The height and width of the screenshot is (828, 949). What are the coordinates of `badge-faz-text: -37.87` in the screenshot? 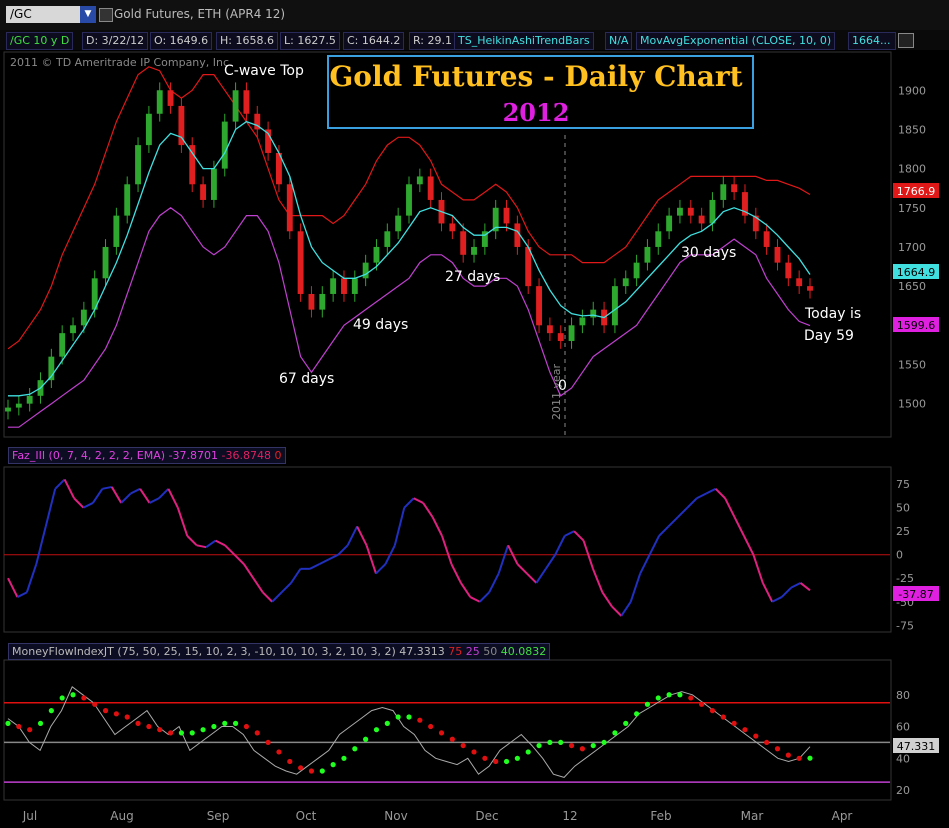 It's located at (915, 594).